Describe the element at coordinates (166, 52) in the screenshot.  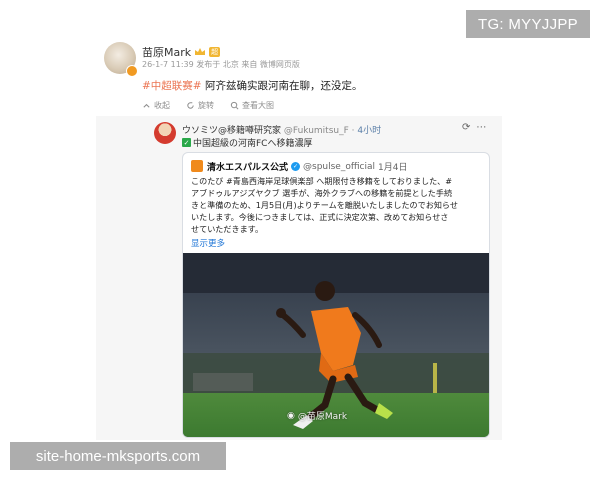
I see `post-author: 苗原Mark` at that location.